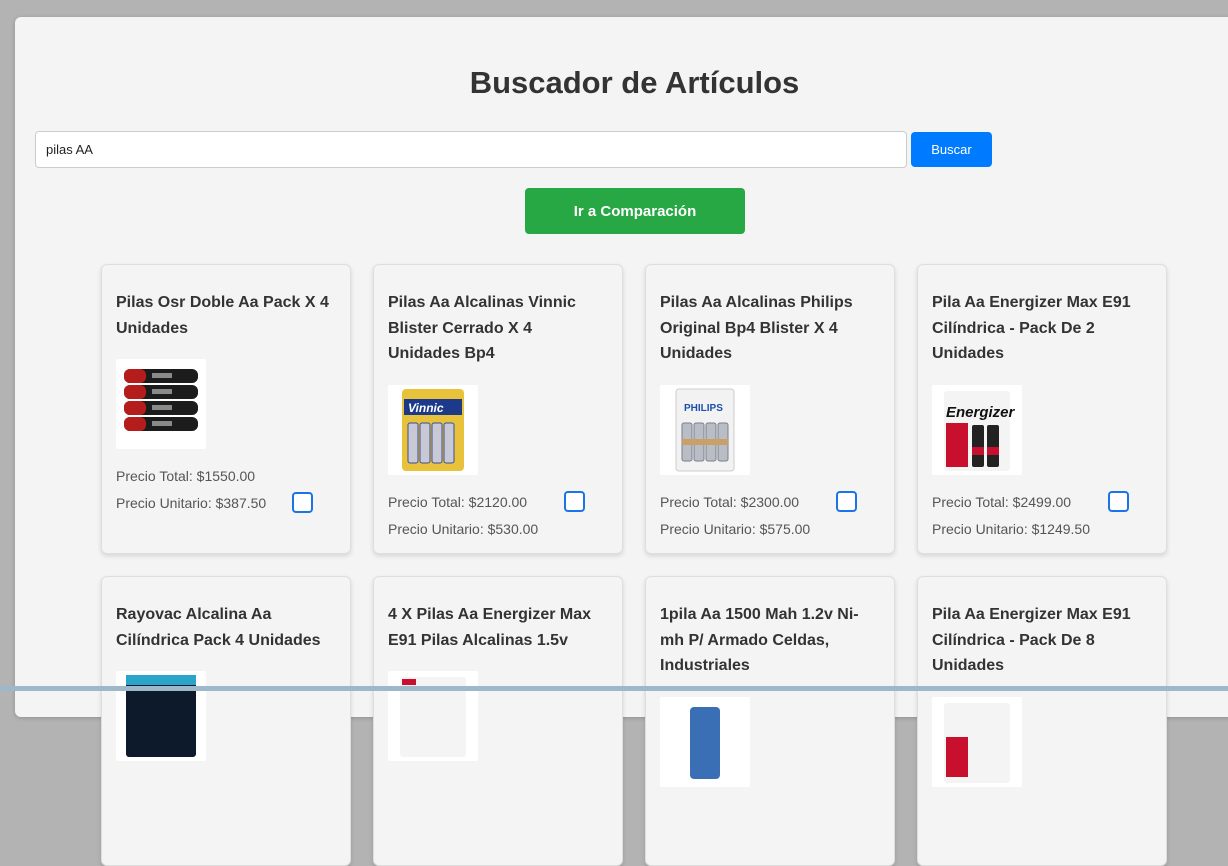  Describe the element at coordinates (471, 149) in the screenshot. I see `search-input` at that location.